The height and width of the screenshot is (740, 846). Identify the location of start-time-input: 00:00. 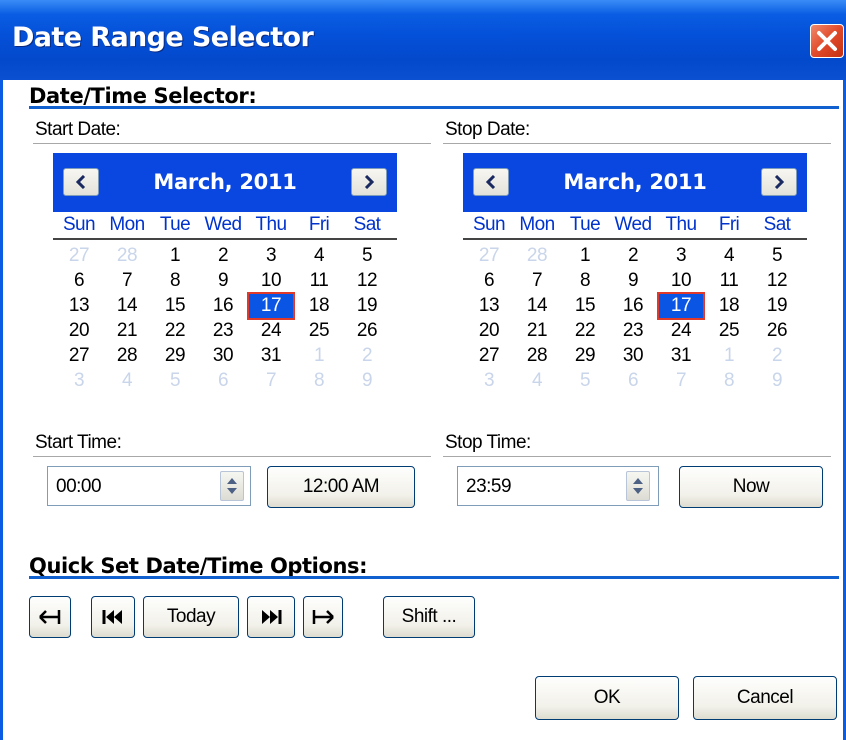
(149, 486).